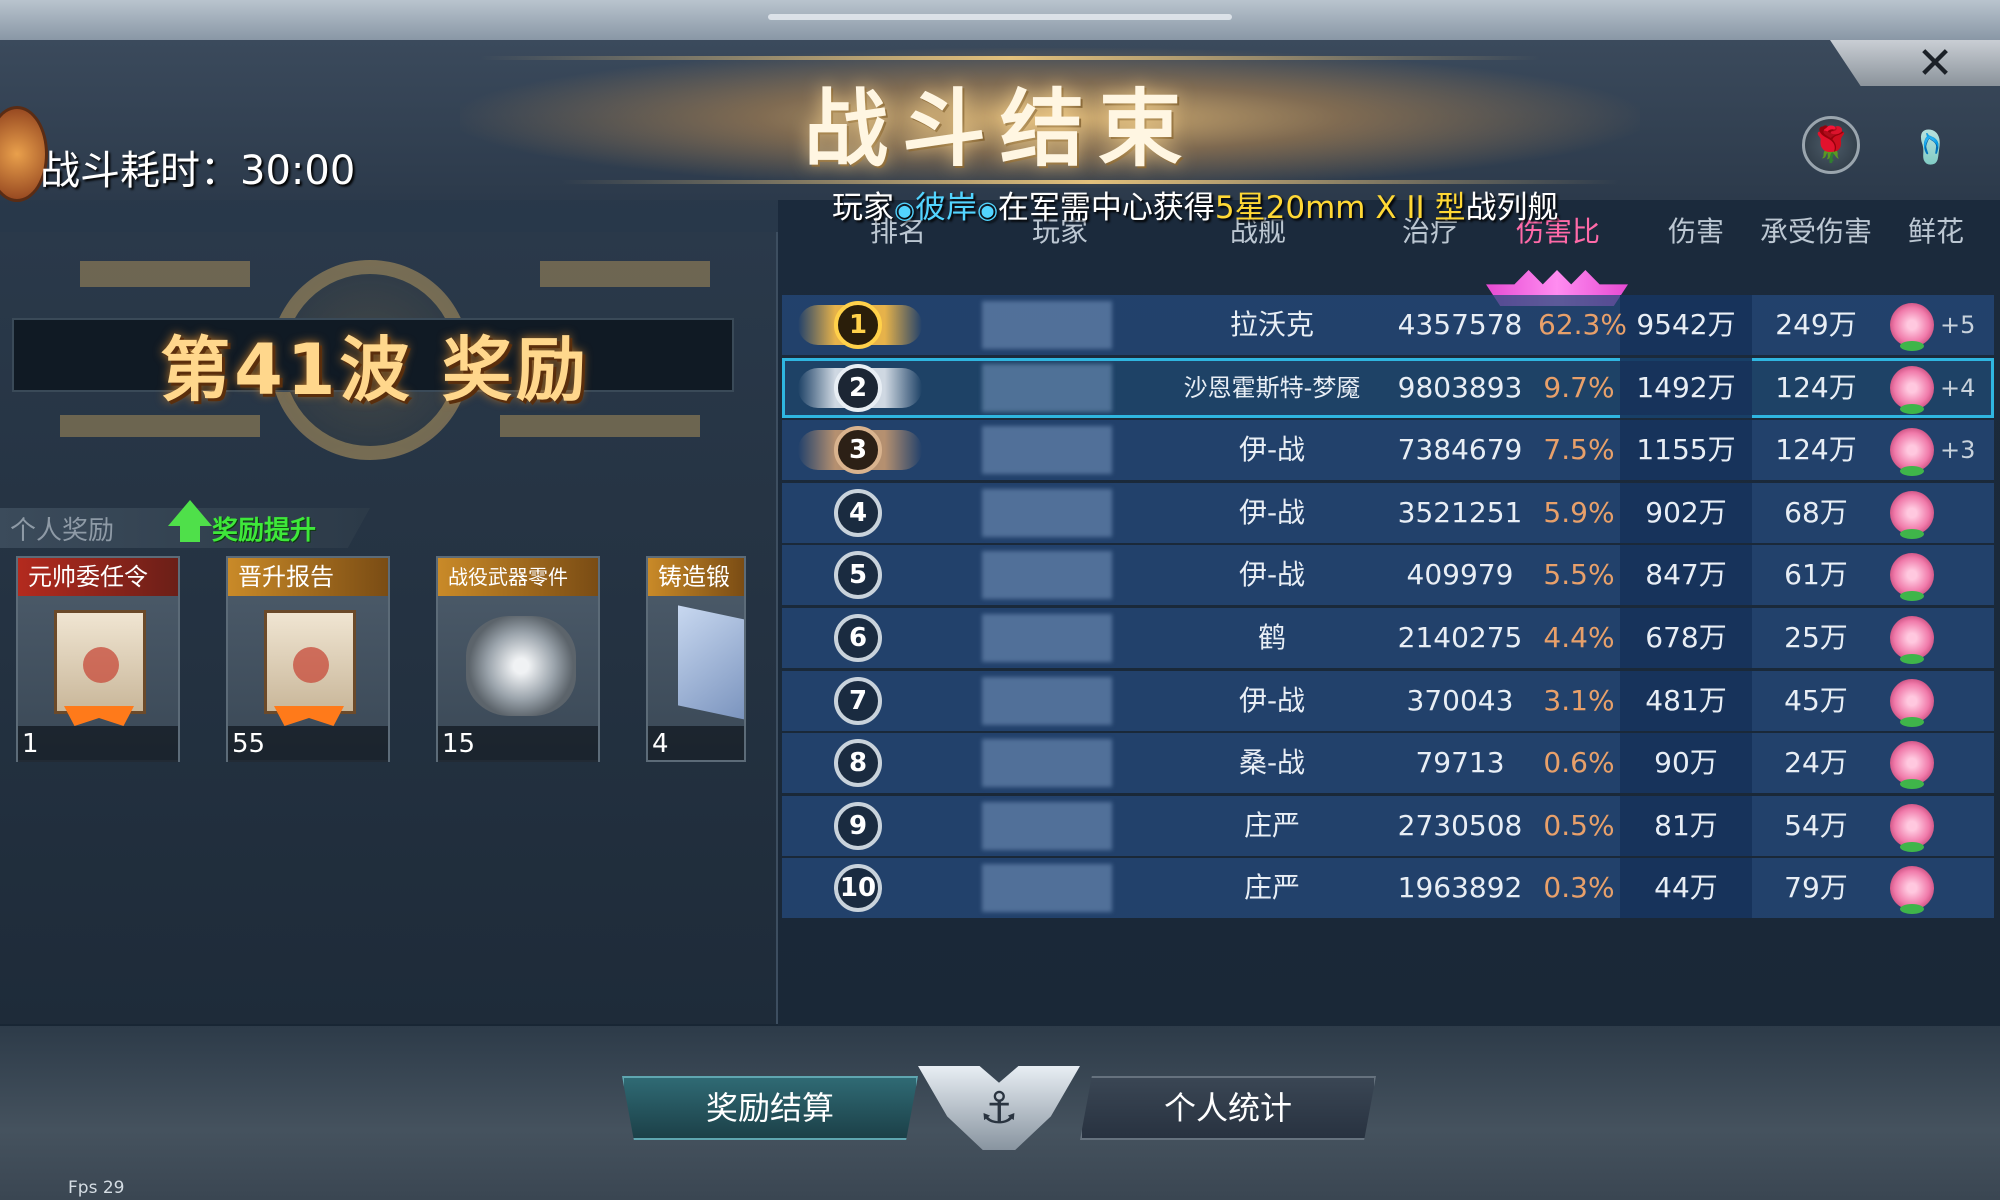 This screenshot has height=1200, width=2000. Describe the element at coordinates (100, 662) in the screenshot. I see `commission-document-icon` at that location.